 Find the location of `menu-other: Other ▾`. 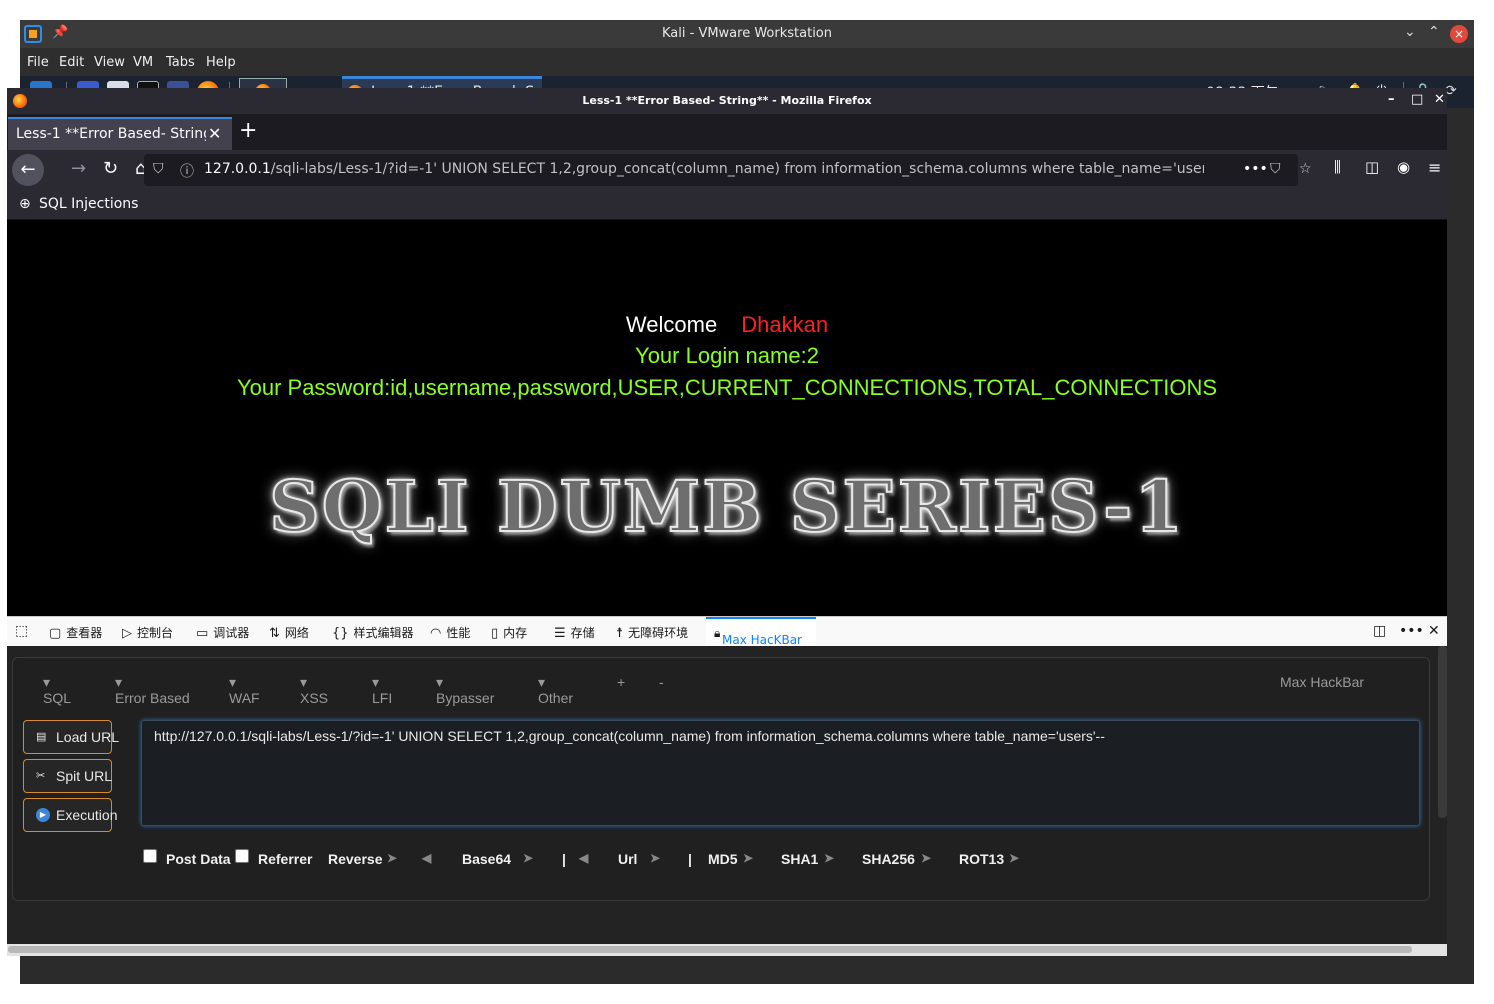

menu-other: Other ▾ is located at coordinates (555, 690).